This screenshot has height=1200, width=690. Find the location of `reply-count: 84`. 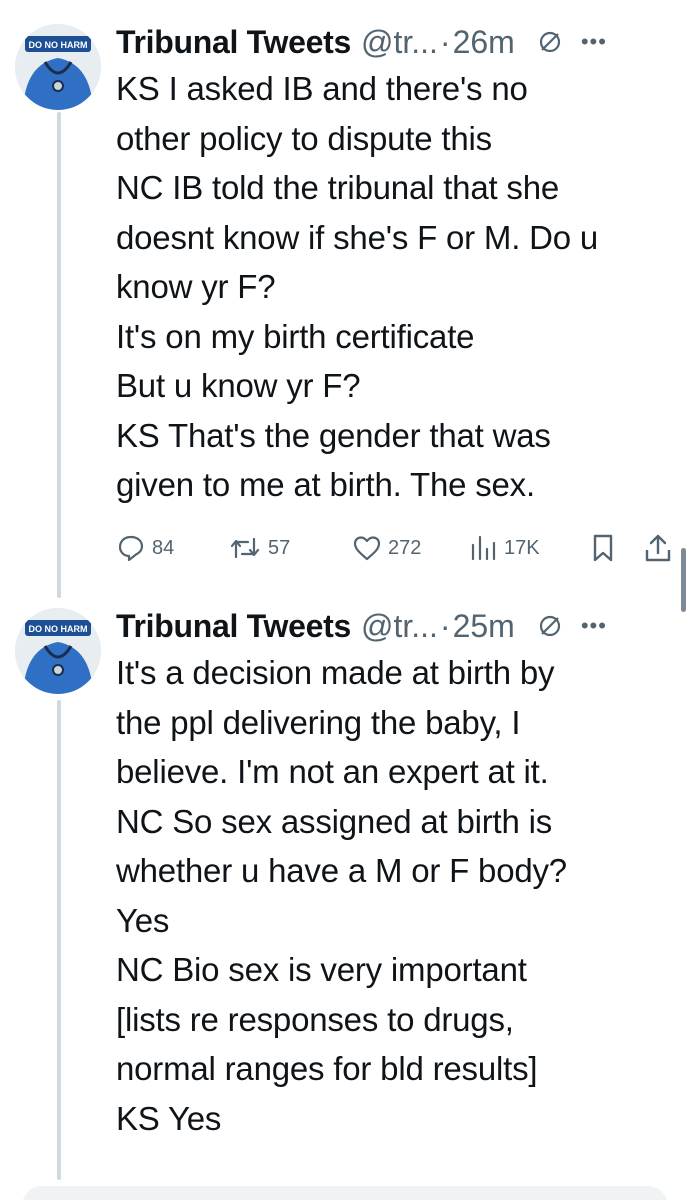

reply-count: 84 is located at coordinates (163, 547).